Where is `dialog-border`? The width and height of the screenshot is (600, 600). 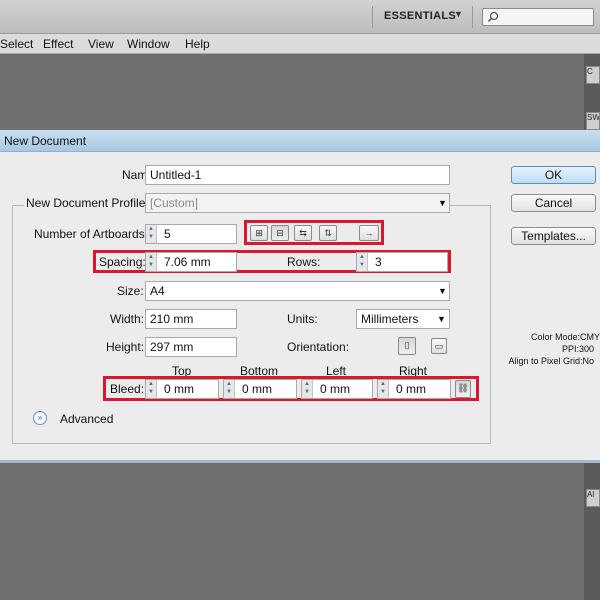
dialog-border is located at coordinates (300, 461).